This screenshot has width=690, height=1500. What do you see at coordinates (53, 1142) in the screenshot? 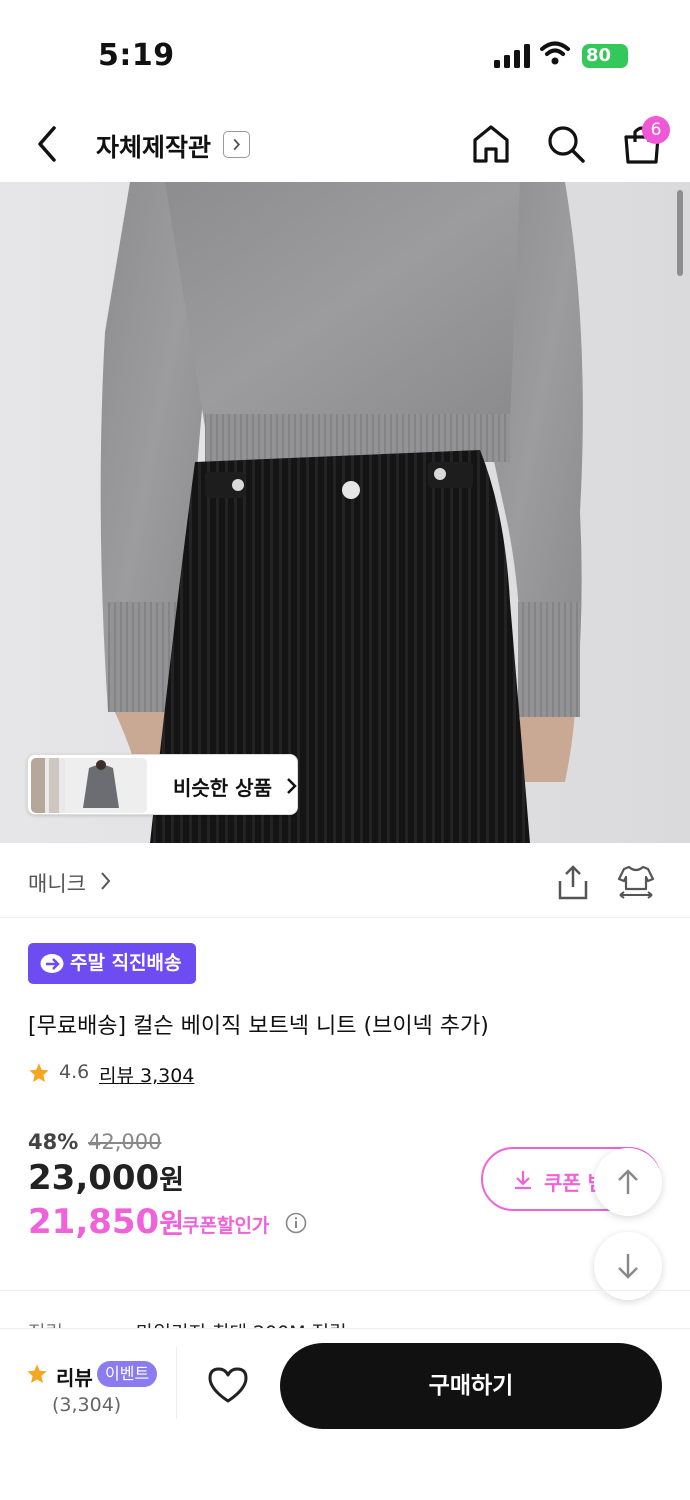
I see `discount-rate: 48%` at bounding box center [53, 1142].